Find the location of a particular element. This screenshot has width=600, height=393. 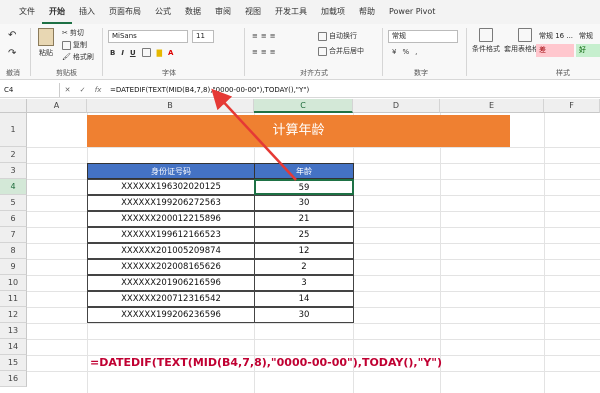

tab-page-layout: 页面布局 is located at coordinates (125, 12).